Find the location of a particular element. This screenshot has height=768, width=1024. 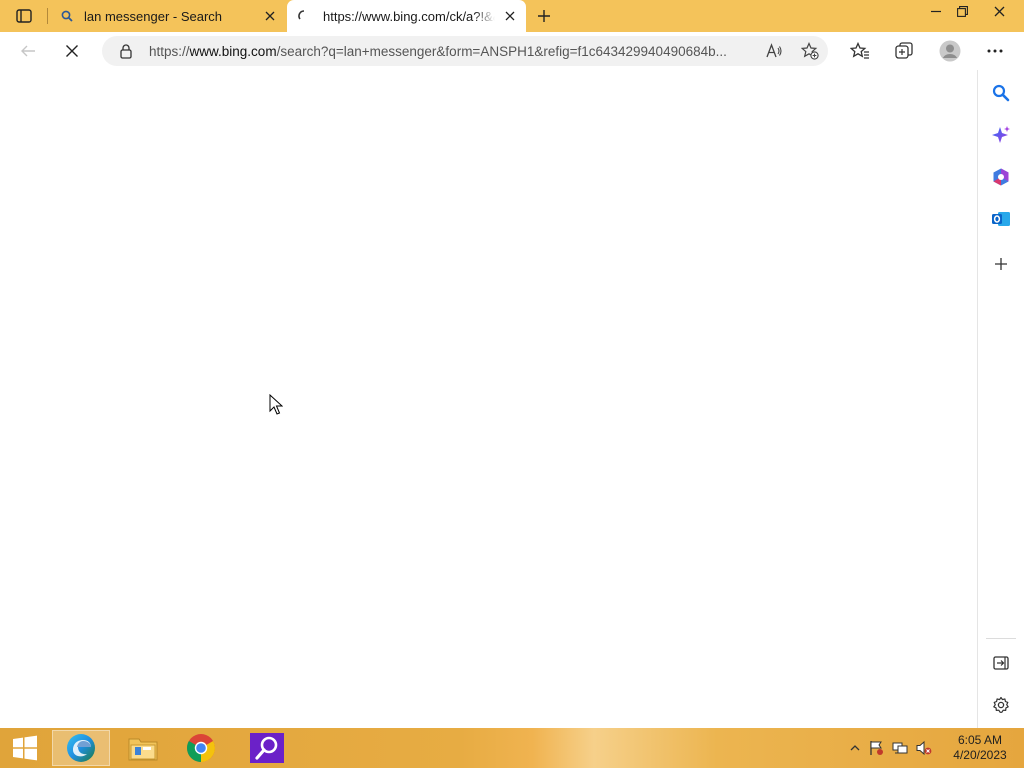

collections-button is located at coordinates (904, 51).